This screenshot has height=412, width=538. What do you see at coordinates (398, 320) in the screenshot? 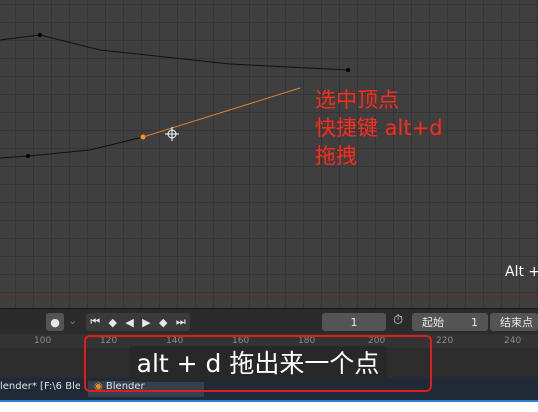
I see `stopwatch-icon: ⏱` at bounding box center [398, 320].